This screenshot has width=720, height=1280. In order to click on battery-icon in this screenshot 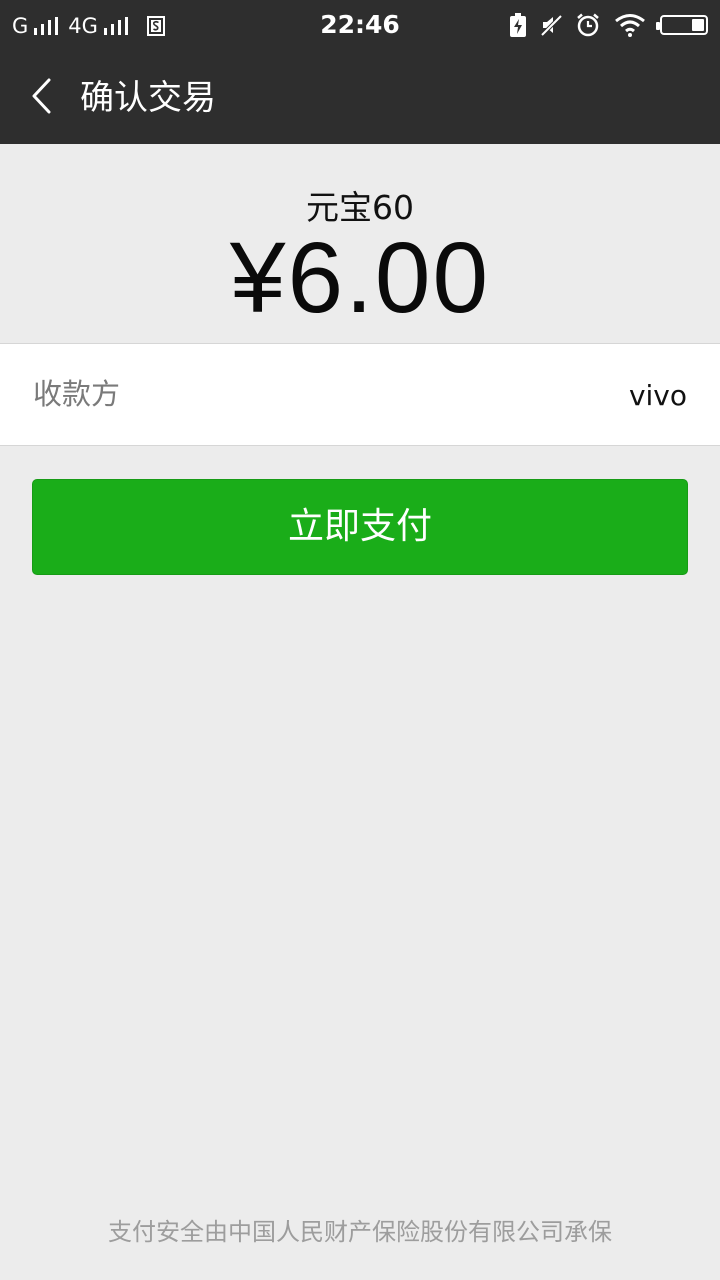, I will do `click(682, 25)`.